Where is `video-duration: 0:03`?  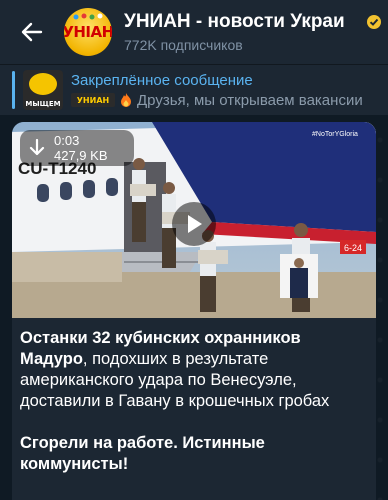 video-duration: 0:03 is located at coordinates (67, 140).